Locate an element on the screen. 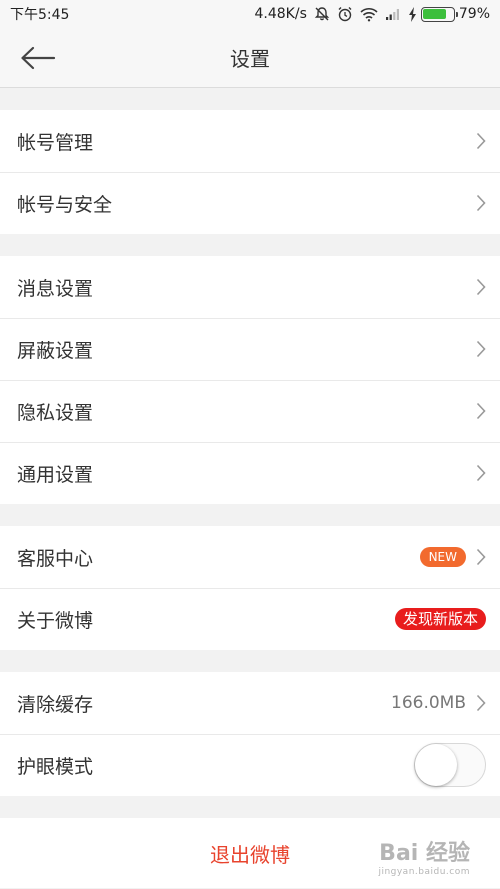  battery-indicator: 79% is located at coordinates (449, 14).